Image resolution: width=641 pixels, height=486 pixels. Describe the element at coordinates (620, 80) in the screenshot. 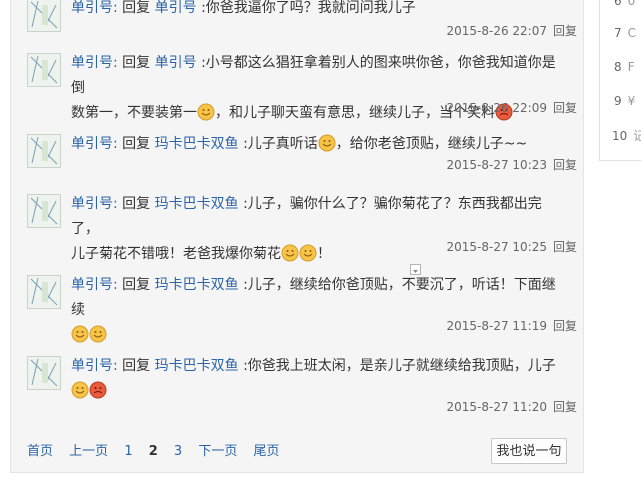

I see `sidebar-ranking: 60 7C 8F 9 ¥ 10 记` at that location.